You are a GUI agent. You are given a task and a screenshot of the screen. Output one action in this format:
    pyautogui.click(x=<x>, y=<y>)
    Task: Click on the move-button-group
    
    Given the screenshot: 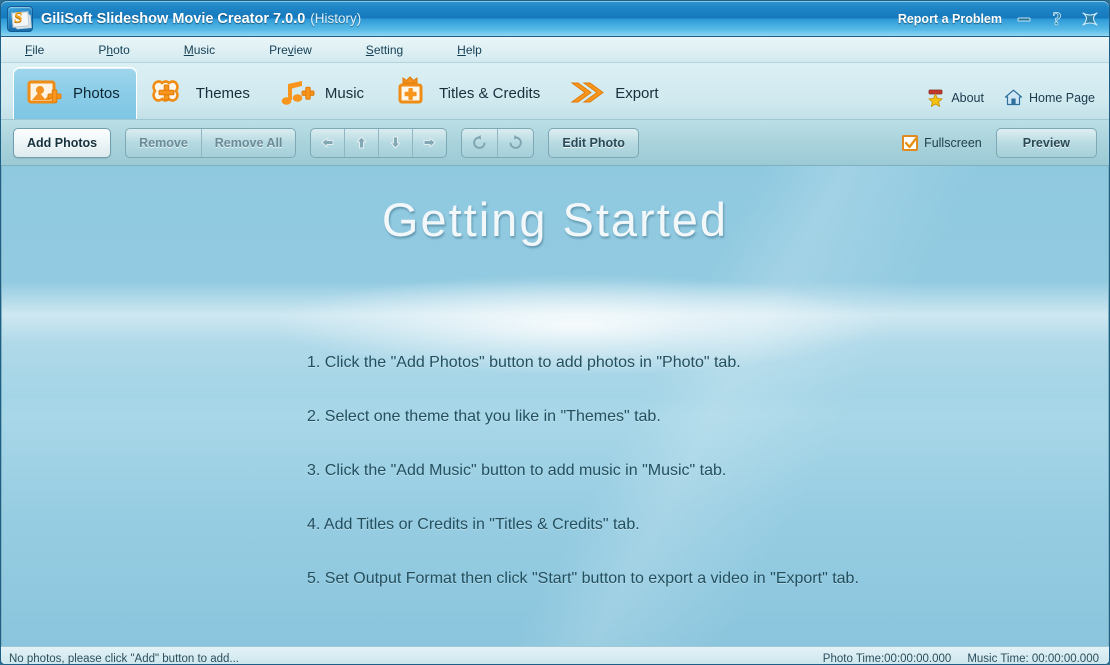 What is the action you would take?
    pyautogui.click(x=379, y=142)
    